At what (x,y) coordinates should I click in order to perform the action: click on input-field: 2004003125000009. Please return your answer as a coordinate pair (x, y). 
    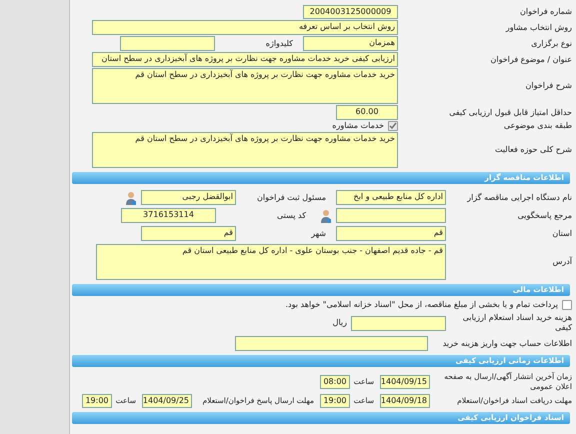
    Looking at the image, I should click on (350, 12).